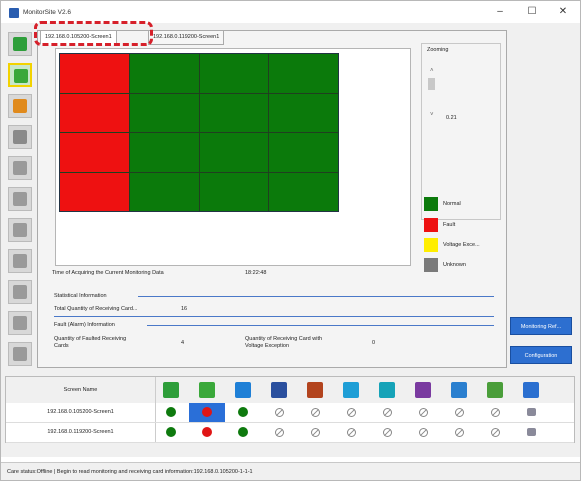 This screenshot has height=481, width=581. What do you see at coordinates (438, 50) in the screenshot?
I see `zoom-label: Zooming` at bounding box center [438, 50].